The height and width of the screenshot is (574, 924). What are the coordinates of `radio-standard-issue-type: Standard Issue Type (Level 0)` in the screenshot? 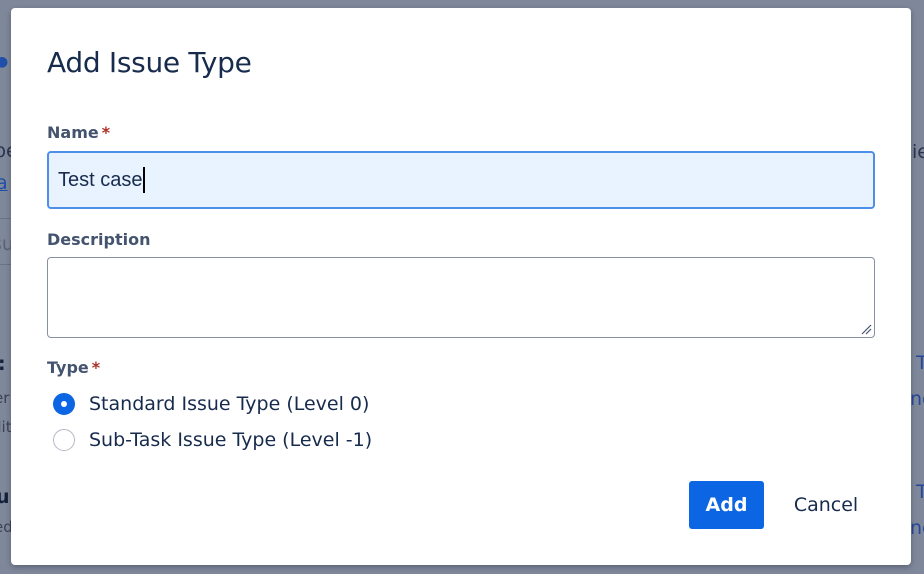 It's located at (211, 404).